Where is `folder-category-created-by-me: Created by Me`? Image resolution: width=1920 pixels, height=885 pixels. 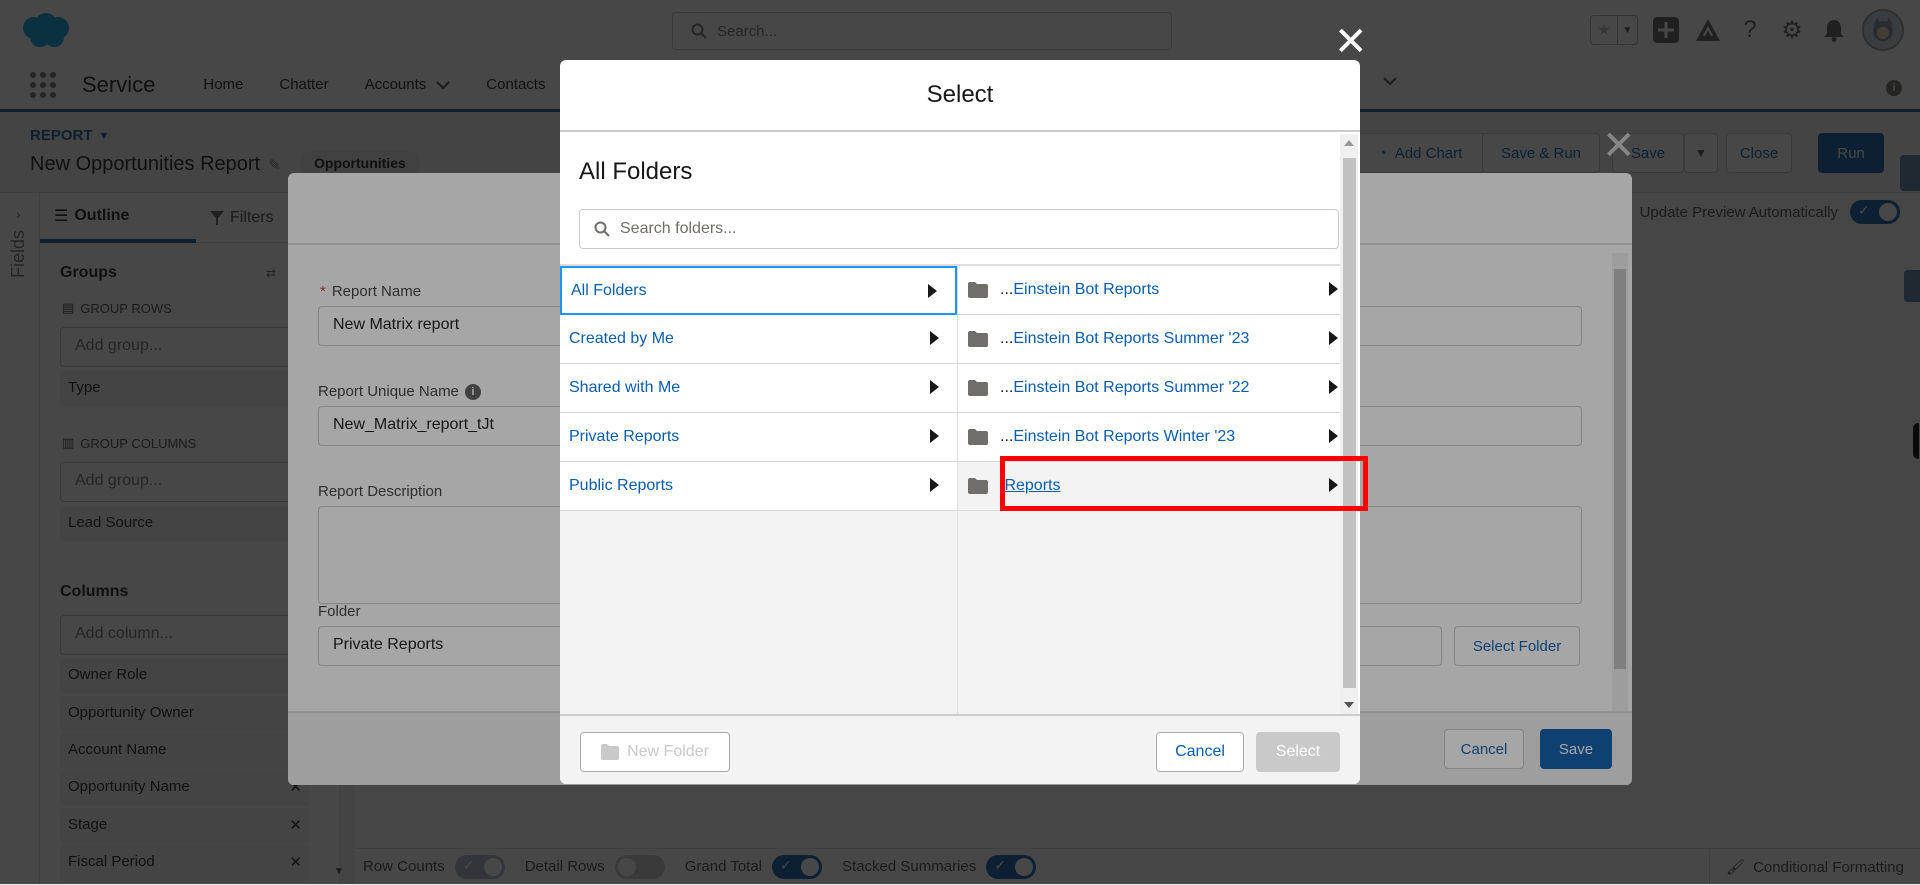
folder-category-created-by-me: Created by Me is located at coordinates (758, 339).